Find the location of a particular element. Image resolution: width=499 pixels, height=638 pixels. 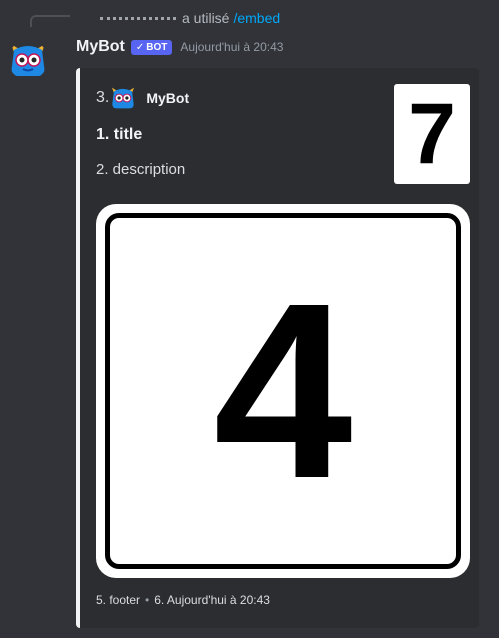

embed-thumbnail: 7 is located at coordinates (432, 134).